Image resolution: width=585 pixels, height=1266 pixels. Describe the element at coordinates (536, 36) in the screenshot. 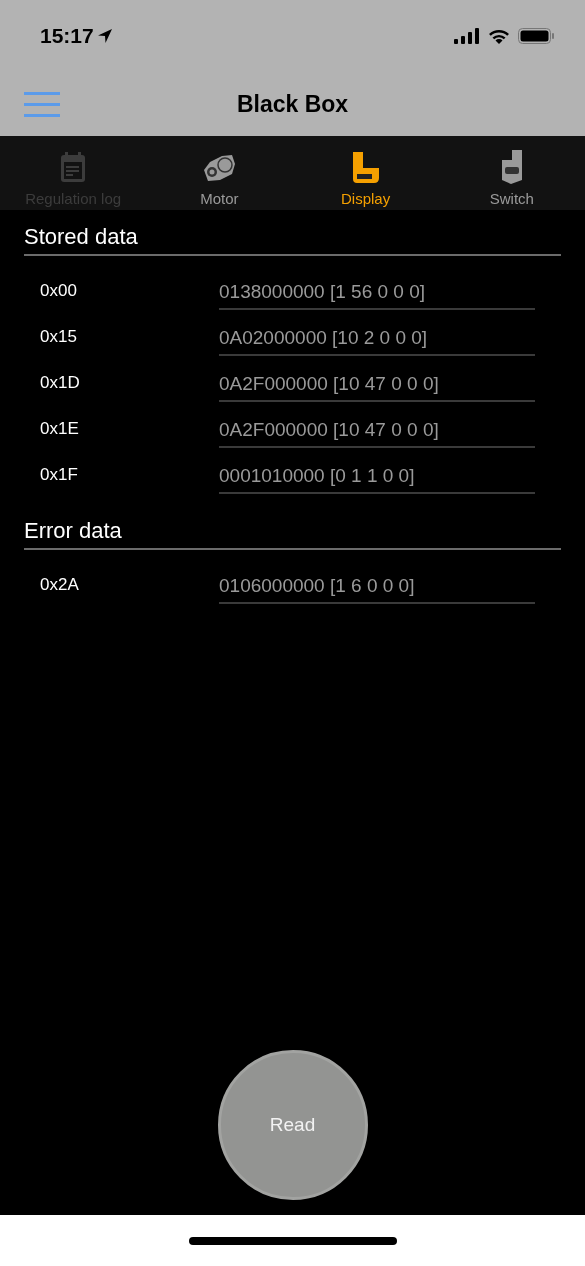

I see `battery-icon` at that location.